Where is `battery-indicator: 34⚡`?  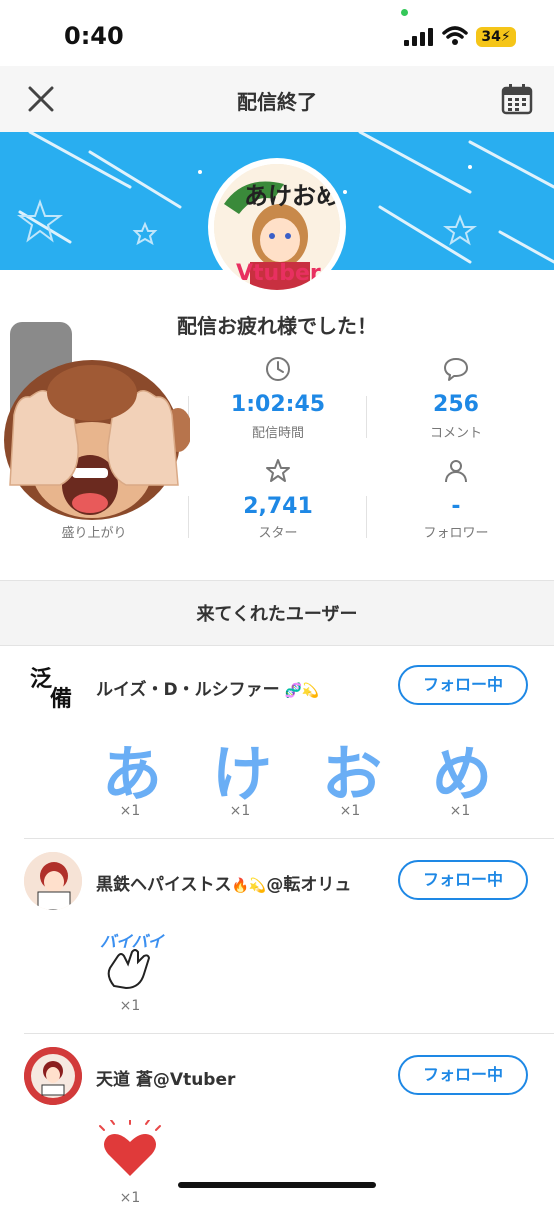
battery-indicator: 34⚡ is located at coordinates (496, 37).